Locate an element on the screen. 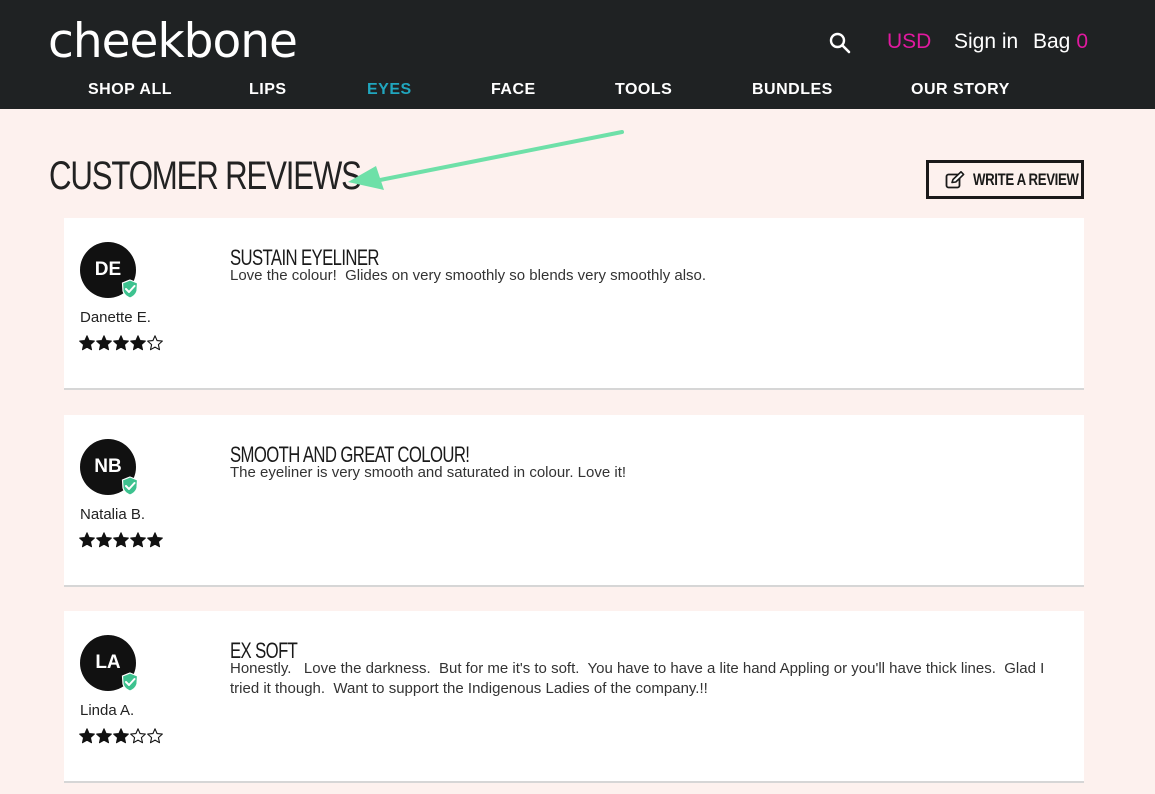 The width and height of the screenshot is (1155, 794). reviewer-name: Natalia B. is located at coordinates (113, 514).